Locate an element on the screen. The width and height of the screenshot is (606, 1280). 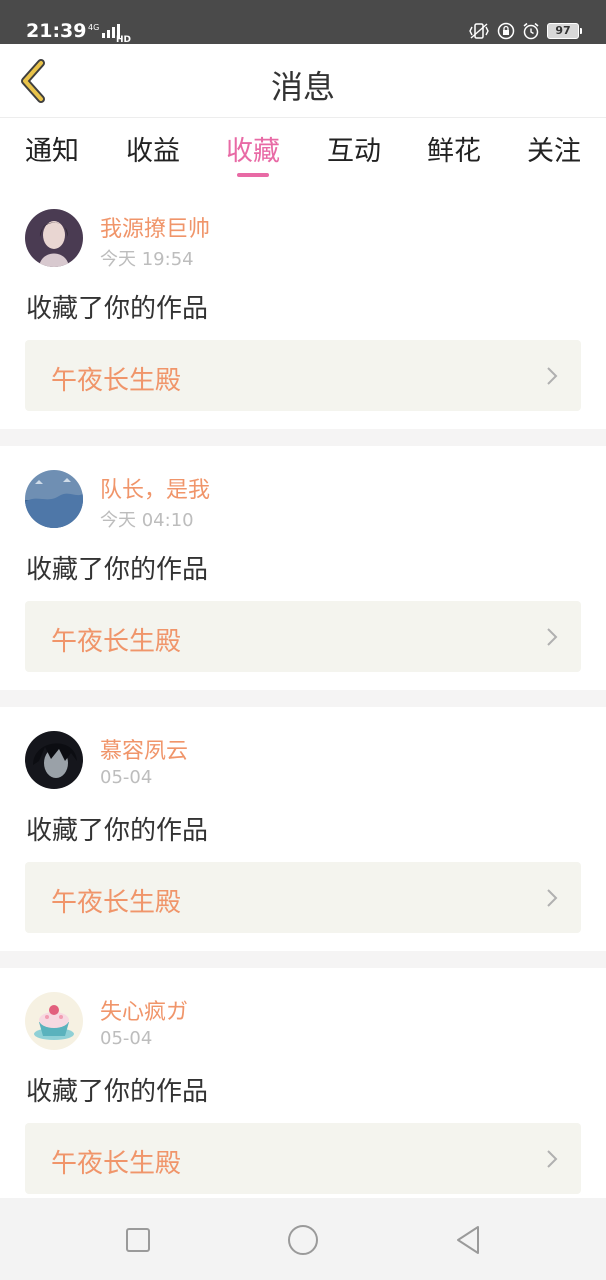
username: 失心疯ガ is located at coordinates (144, 1010).